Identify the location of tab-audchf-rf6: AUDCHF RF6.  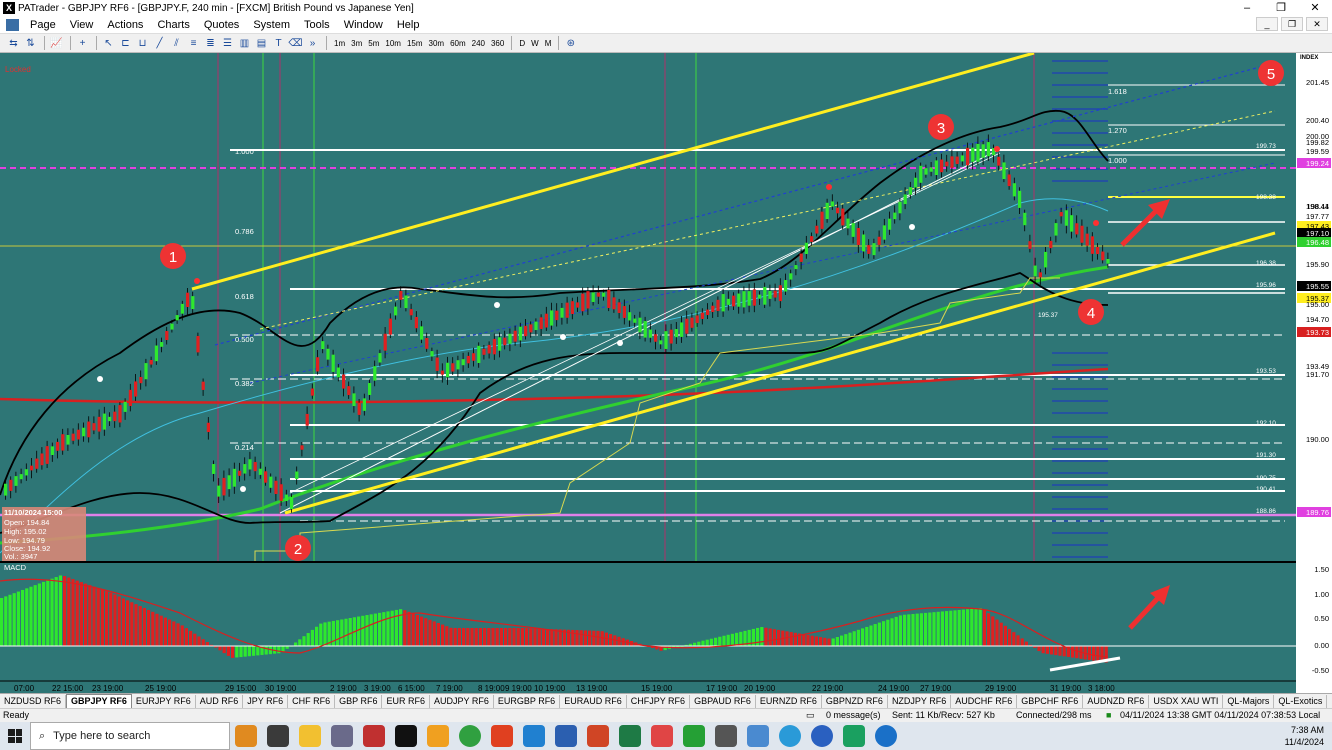
(984, 701).